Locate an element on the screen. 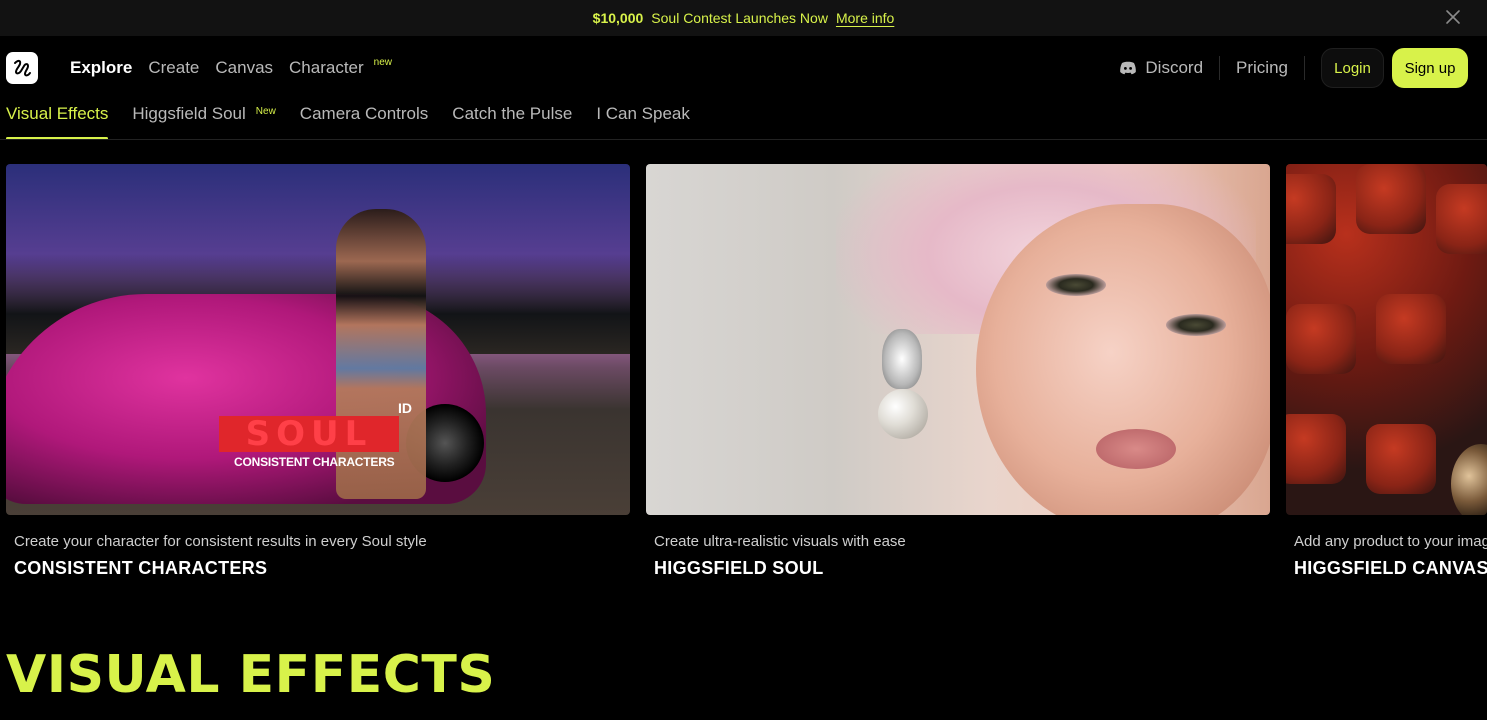  higgsfield-logo-icon is located at coordinates (22, 68).